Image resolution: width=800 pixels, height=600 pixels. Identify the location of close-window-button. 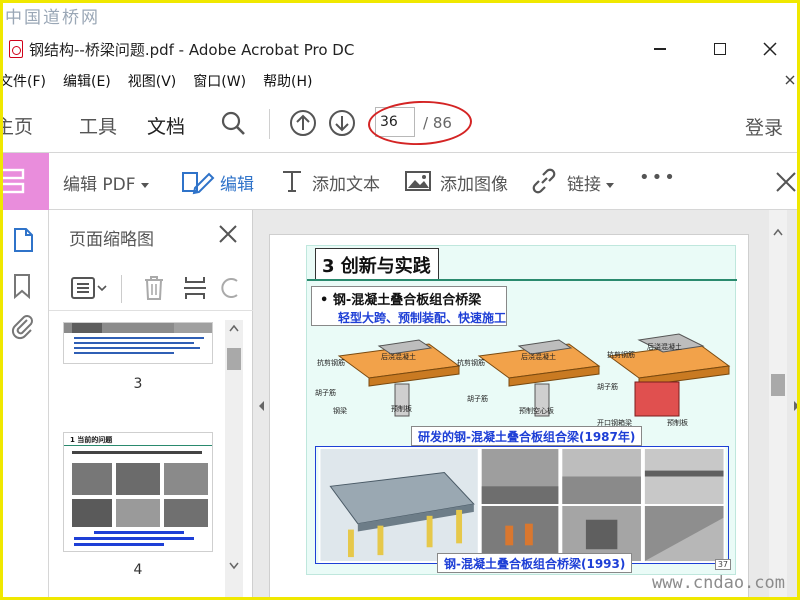
(770, 49).